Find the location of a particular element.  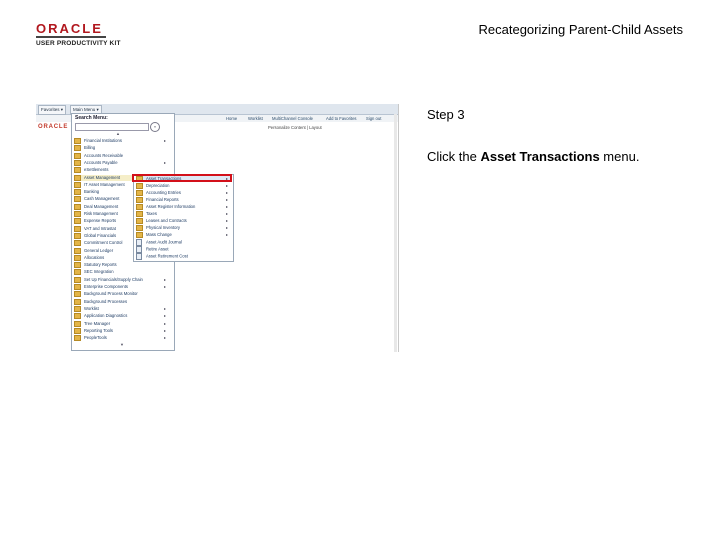

menu-item-label: Allocations is located at coordinates (94, 257).